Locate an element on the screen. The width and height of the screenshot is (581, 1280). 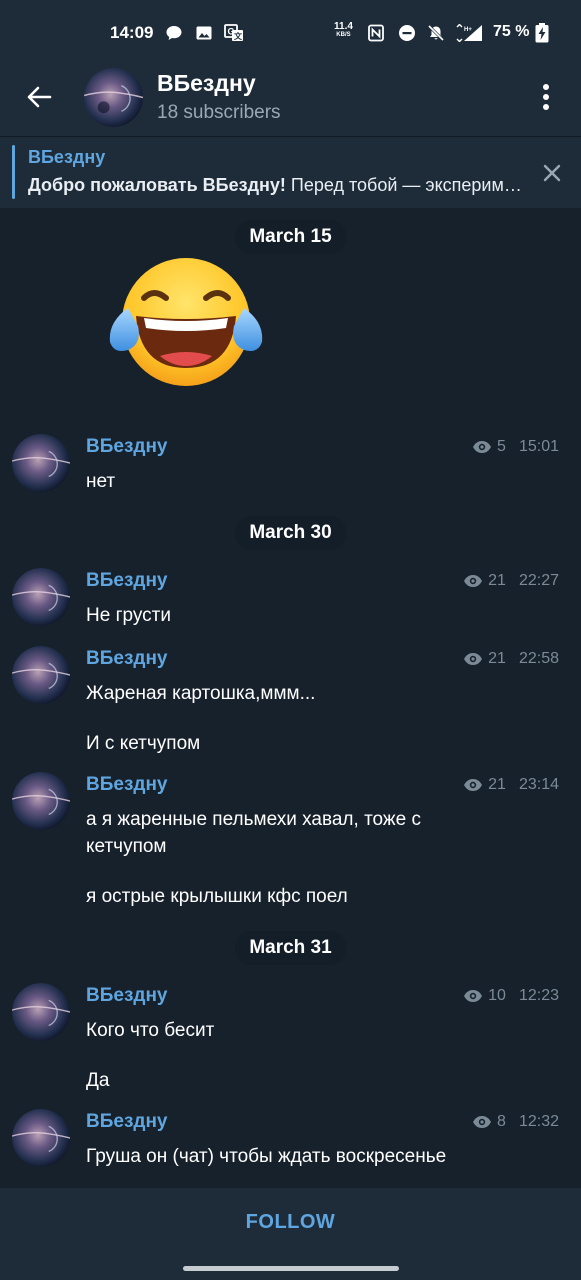
status-time: 14:09 is located at coordinates (132, 32).